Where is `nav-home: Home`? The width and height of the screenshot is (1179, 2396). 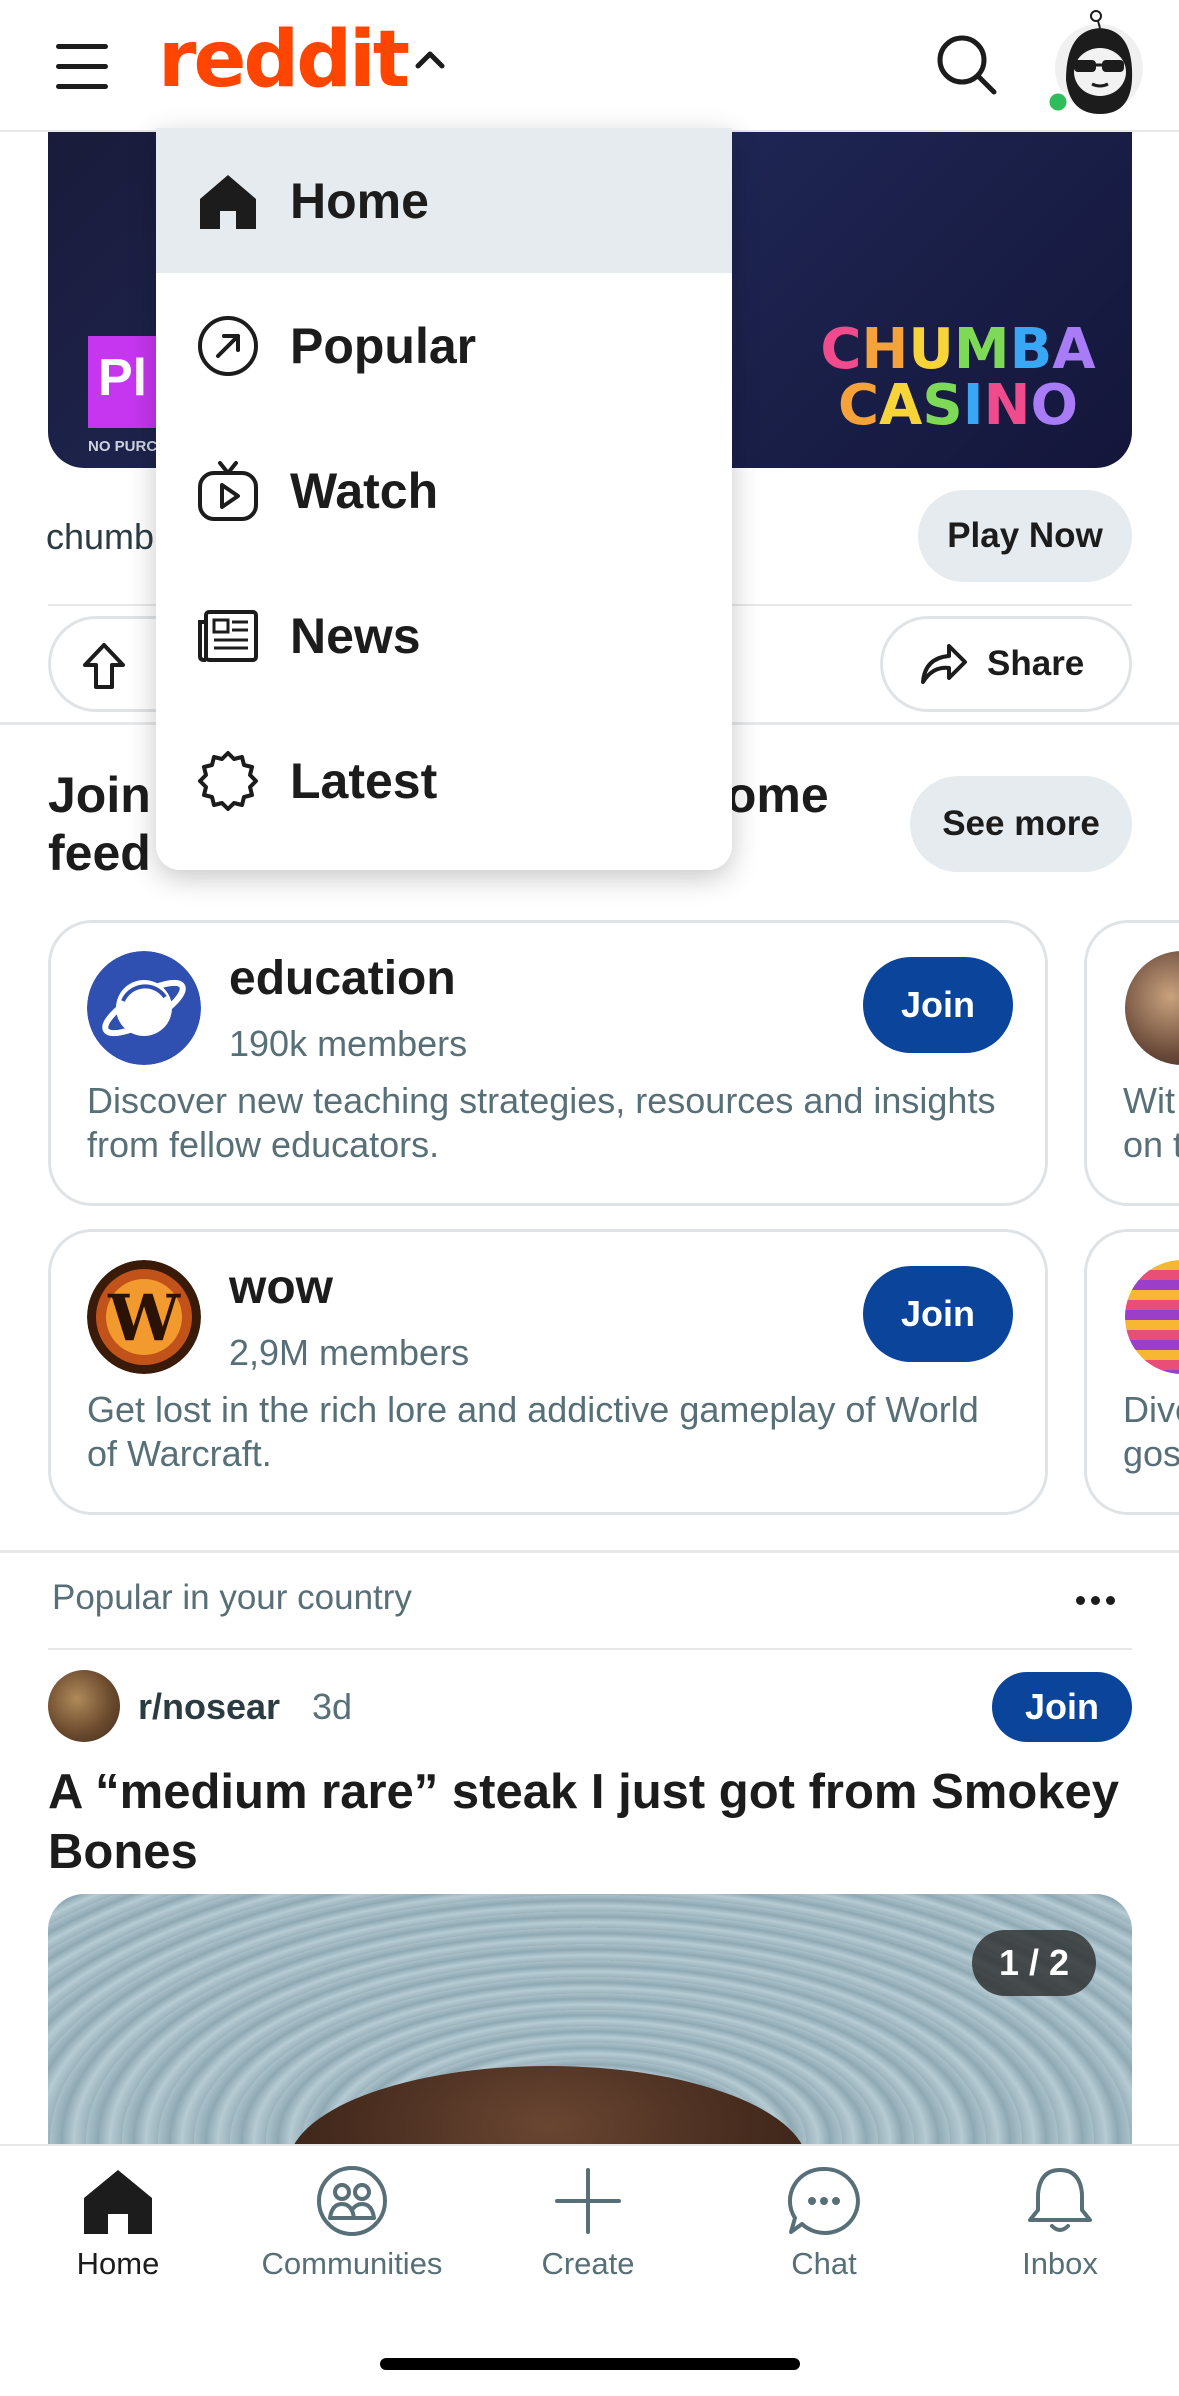 nav-home: Home is located at coordinates (118, 2241).